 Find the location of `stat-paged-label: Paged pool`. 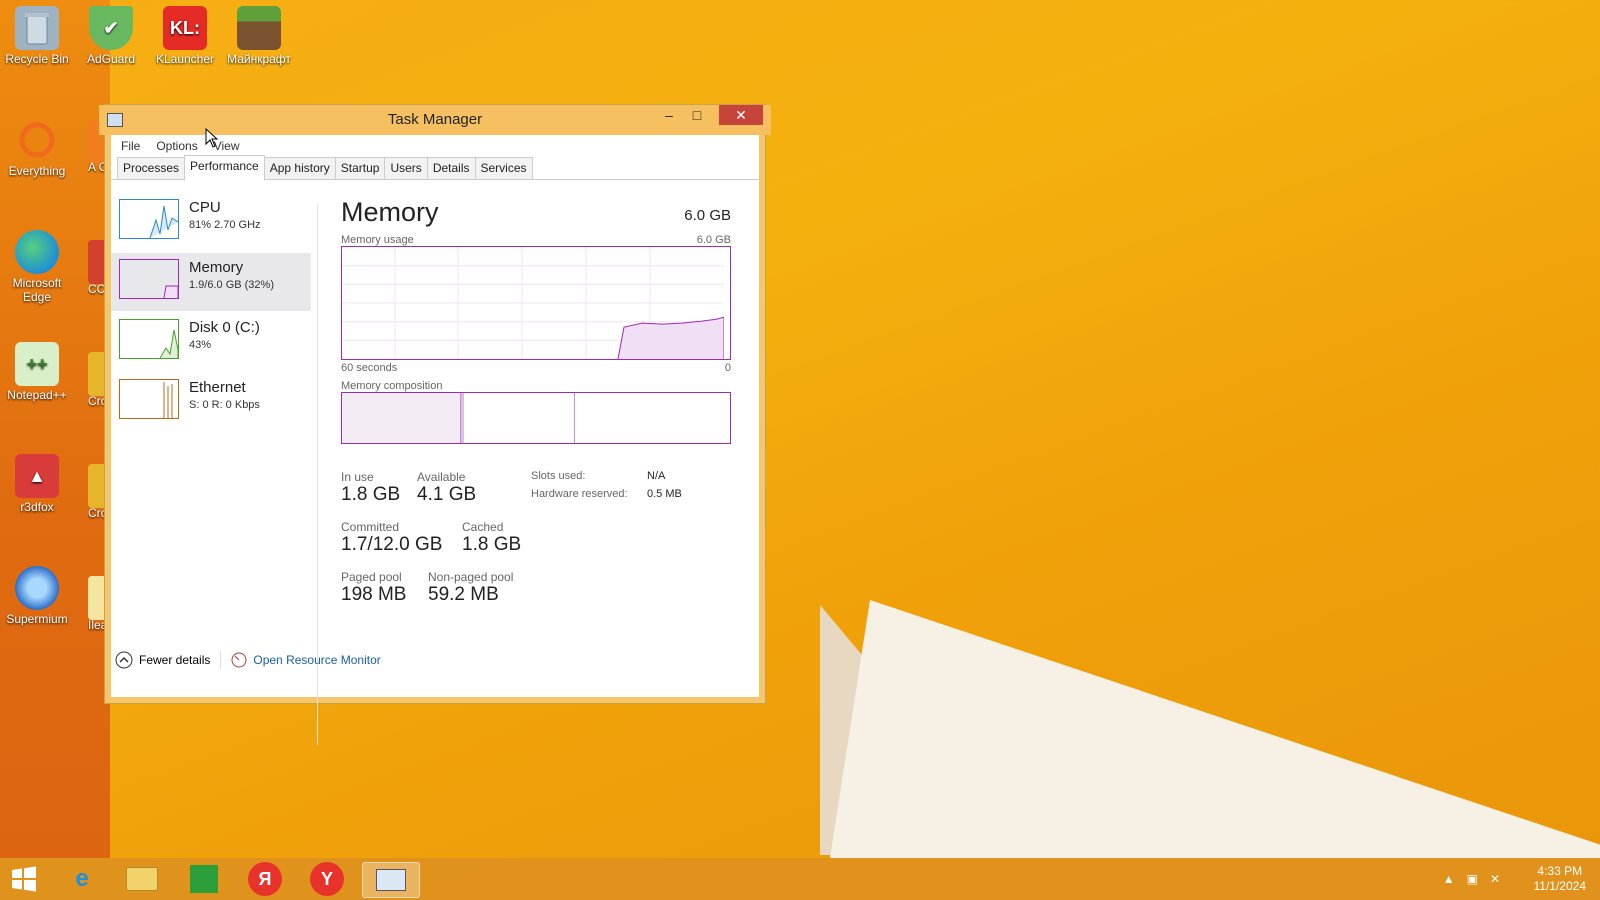

stat-paged-label: Paged pool is located at coordinates (371, 577).